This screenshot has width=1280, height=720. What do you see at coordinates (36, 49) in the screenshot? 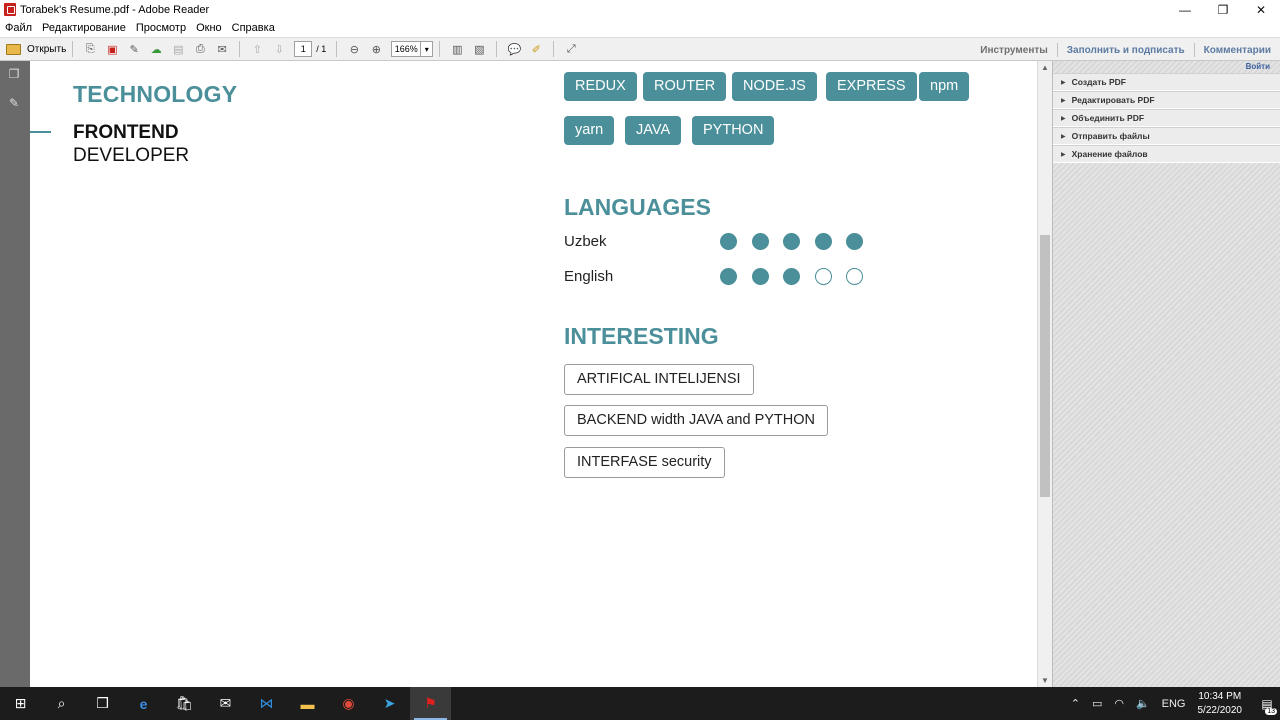
I see `open-button: Открыть` at bounding box center [36, 49].